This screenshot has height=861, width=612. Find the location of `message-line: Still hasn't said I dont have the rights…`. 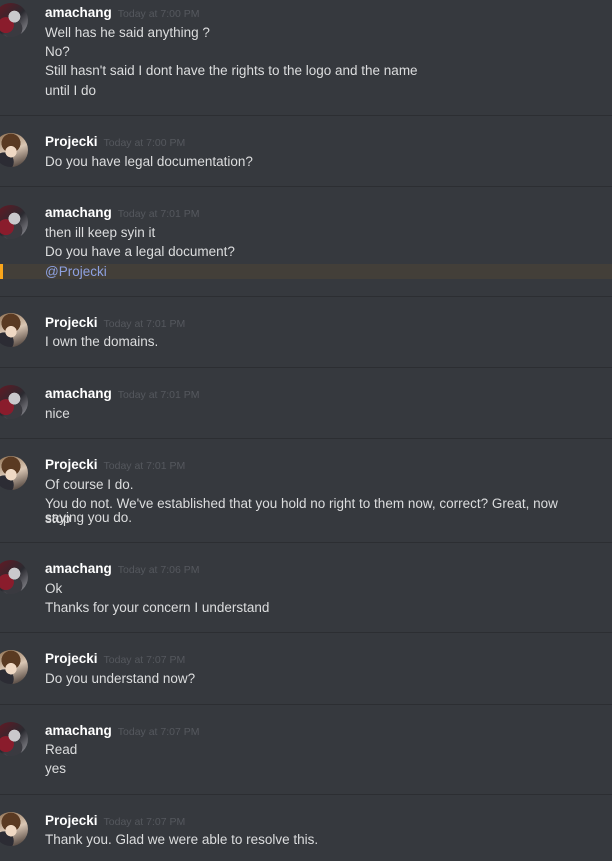

message-line: Still hasn't said I dont have the rights… is located at coordinates (231, 70).